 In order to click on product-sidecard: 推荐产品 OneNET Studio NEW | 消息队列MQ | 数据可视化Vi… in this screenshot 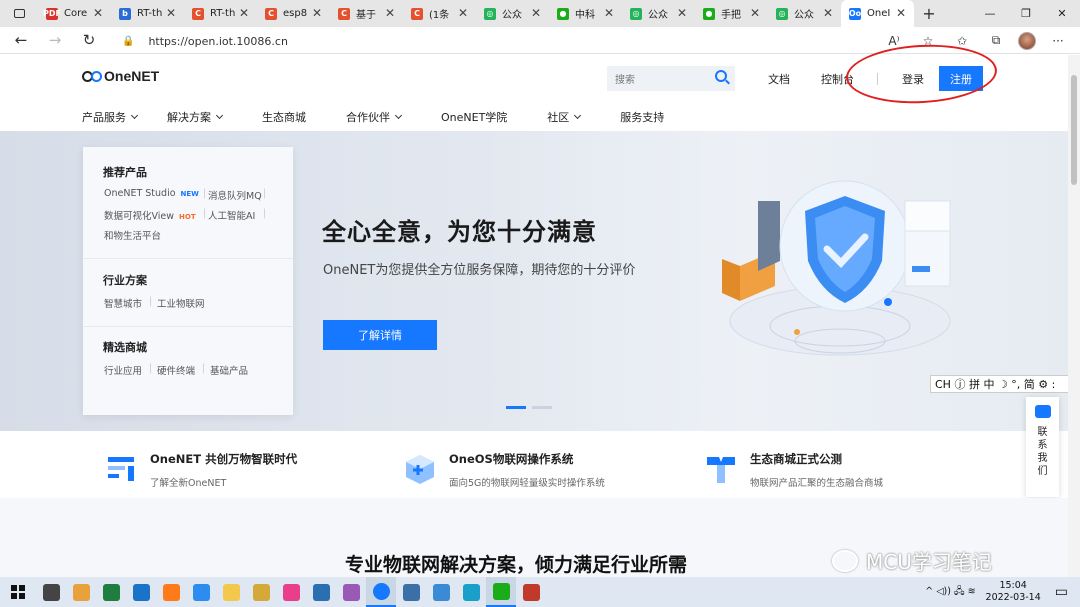, I will do `click(188, 281)`.